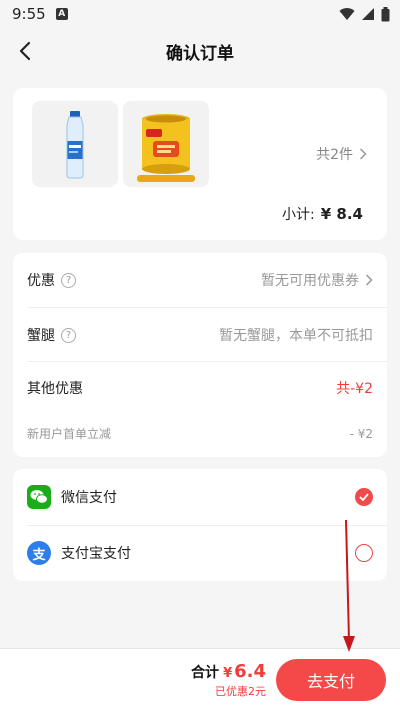  What do you see at coordinates (331, 680) in the screenshot?
I see `pay-button: 去支付` at bounding box center [331, 680].